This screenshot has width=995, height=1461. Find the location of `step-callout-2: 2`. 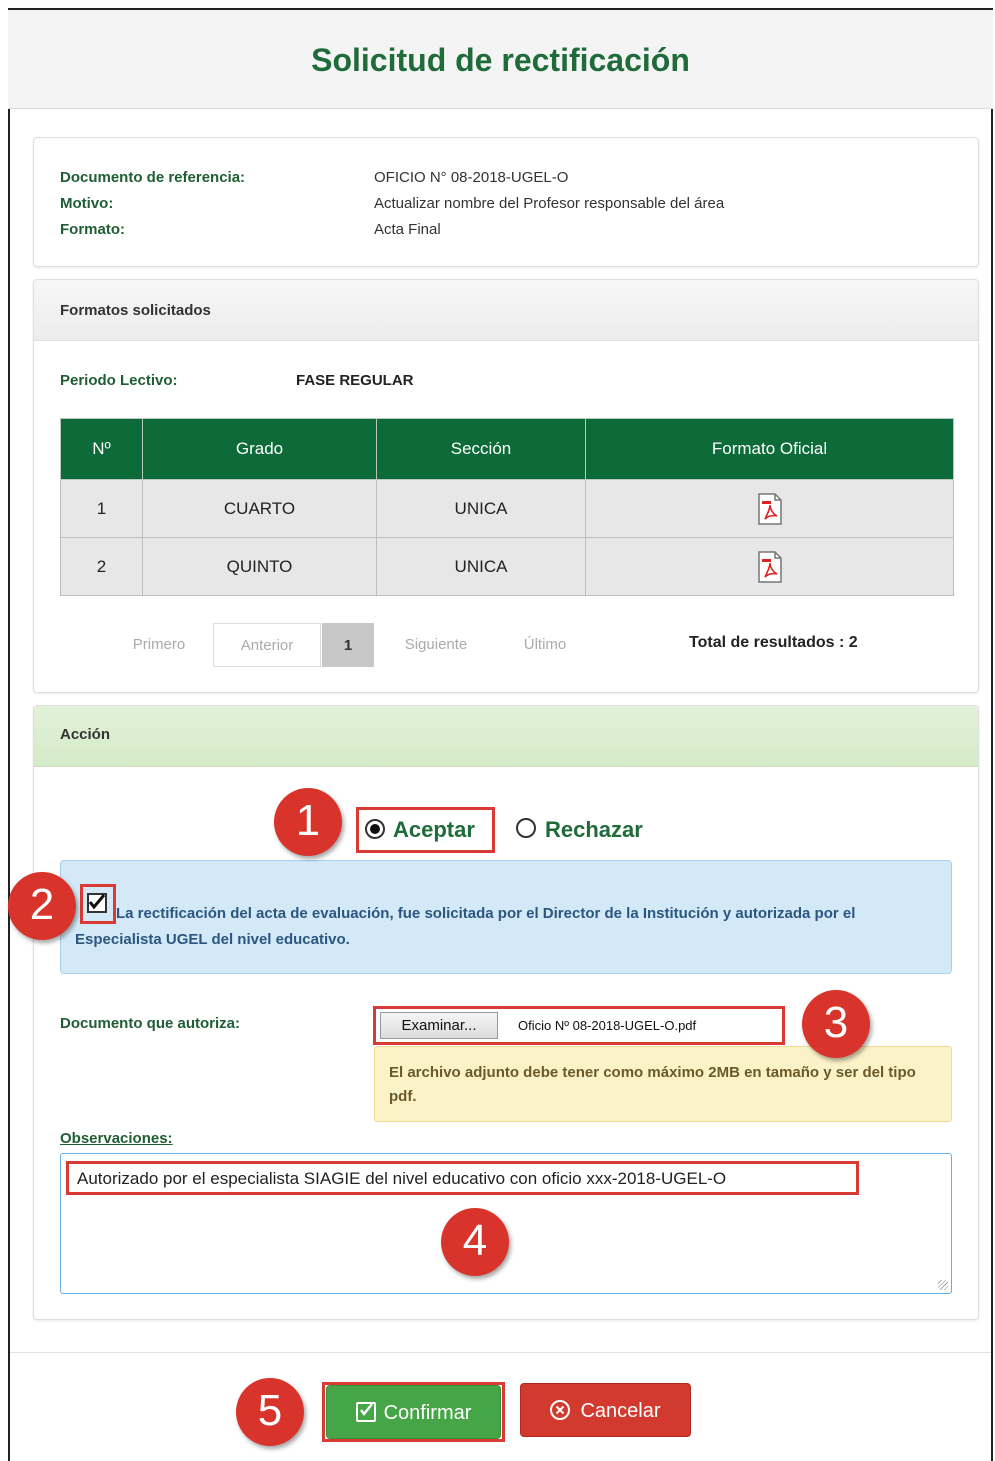

step-callout-2: 2 is located at coordinates (42, 906).